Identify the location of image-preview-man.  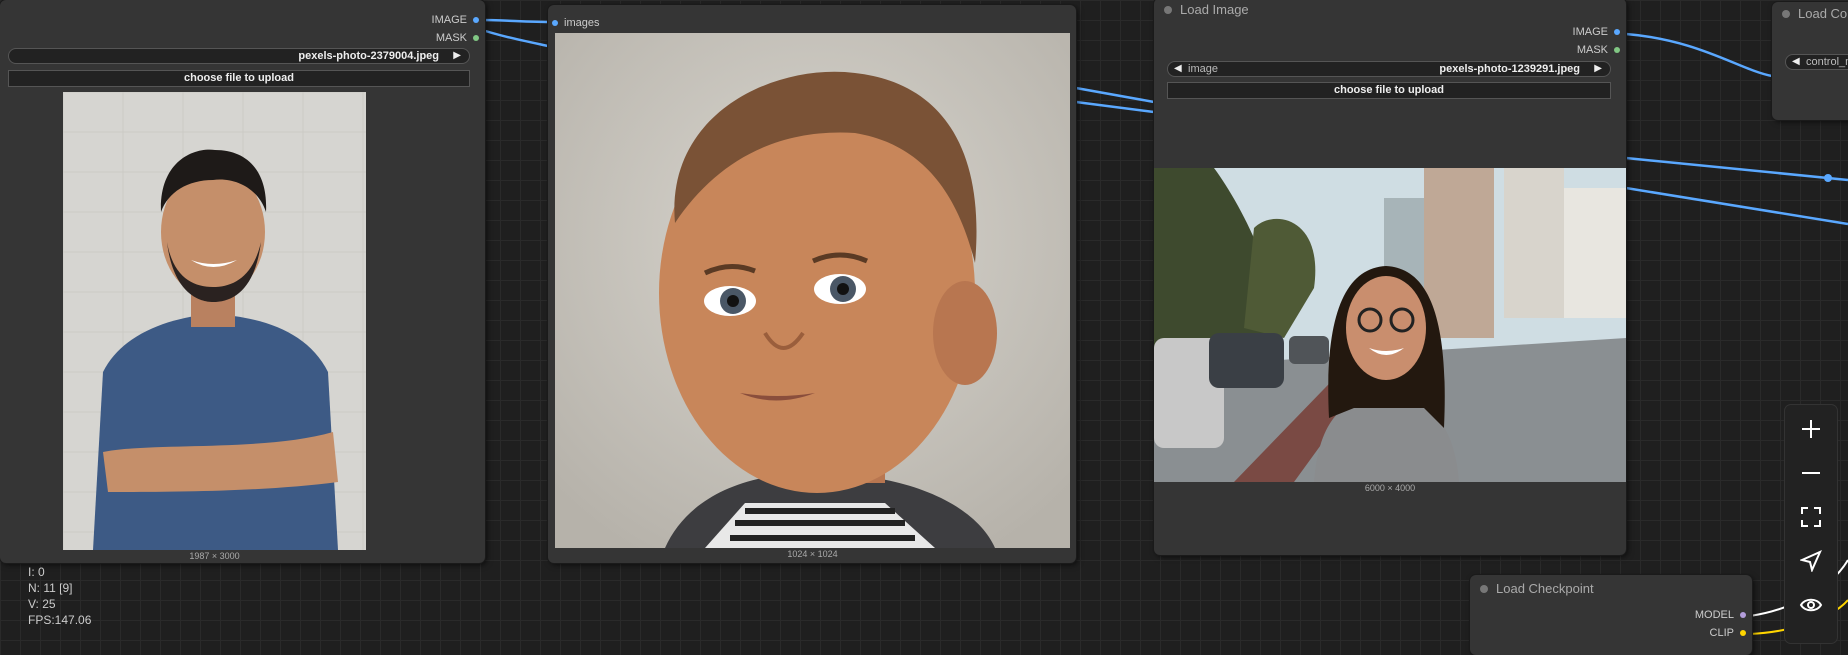
(214, 321).